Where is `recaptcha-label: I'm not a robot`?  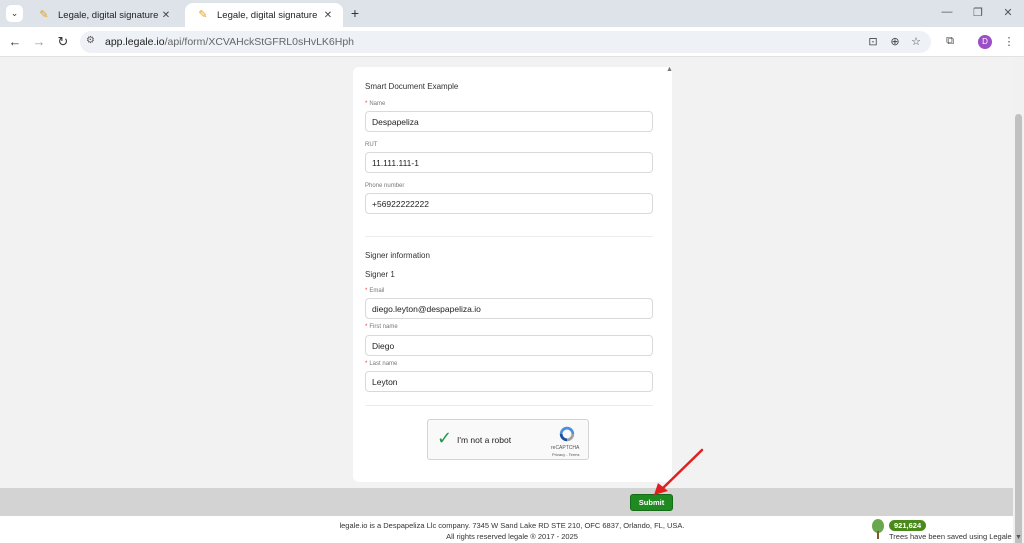
recaptcha-label: I'm not a robot is located at coordinates (484, 440).